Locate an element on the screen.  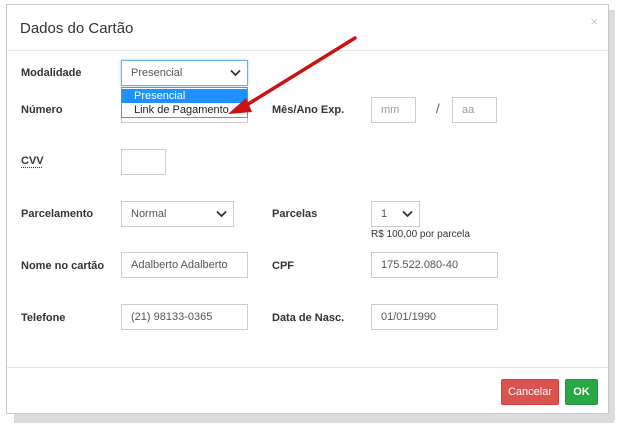
parcelas-value: 1 is located at coordinates (384, 214).